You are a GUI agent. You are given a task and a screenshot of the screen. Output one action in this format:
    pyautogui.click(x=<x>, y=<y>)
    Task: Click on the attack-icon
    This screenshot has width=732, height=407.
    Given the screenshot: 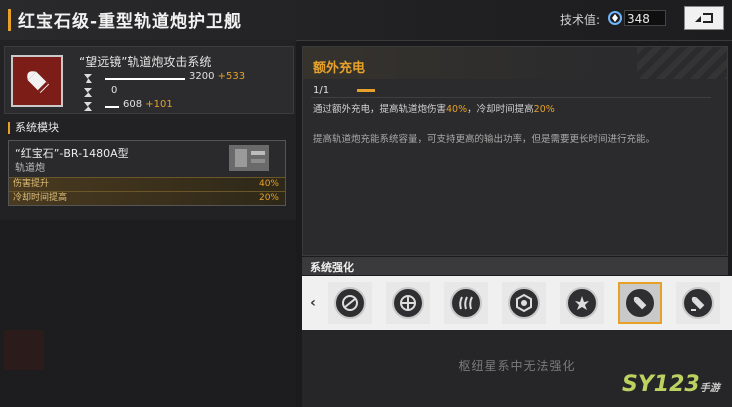 What is the action you would take?
    pyautogui.click(x=88, y=78)
    